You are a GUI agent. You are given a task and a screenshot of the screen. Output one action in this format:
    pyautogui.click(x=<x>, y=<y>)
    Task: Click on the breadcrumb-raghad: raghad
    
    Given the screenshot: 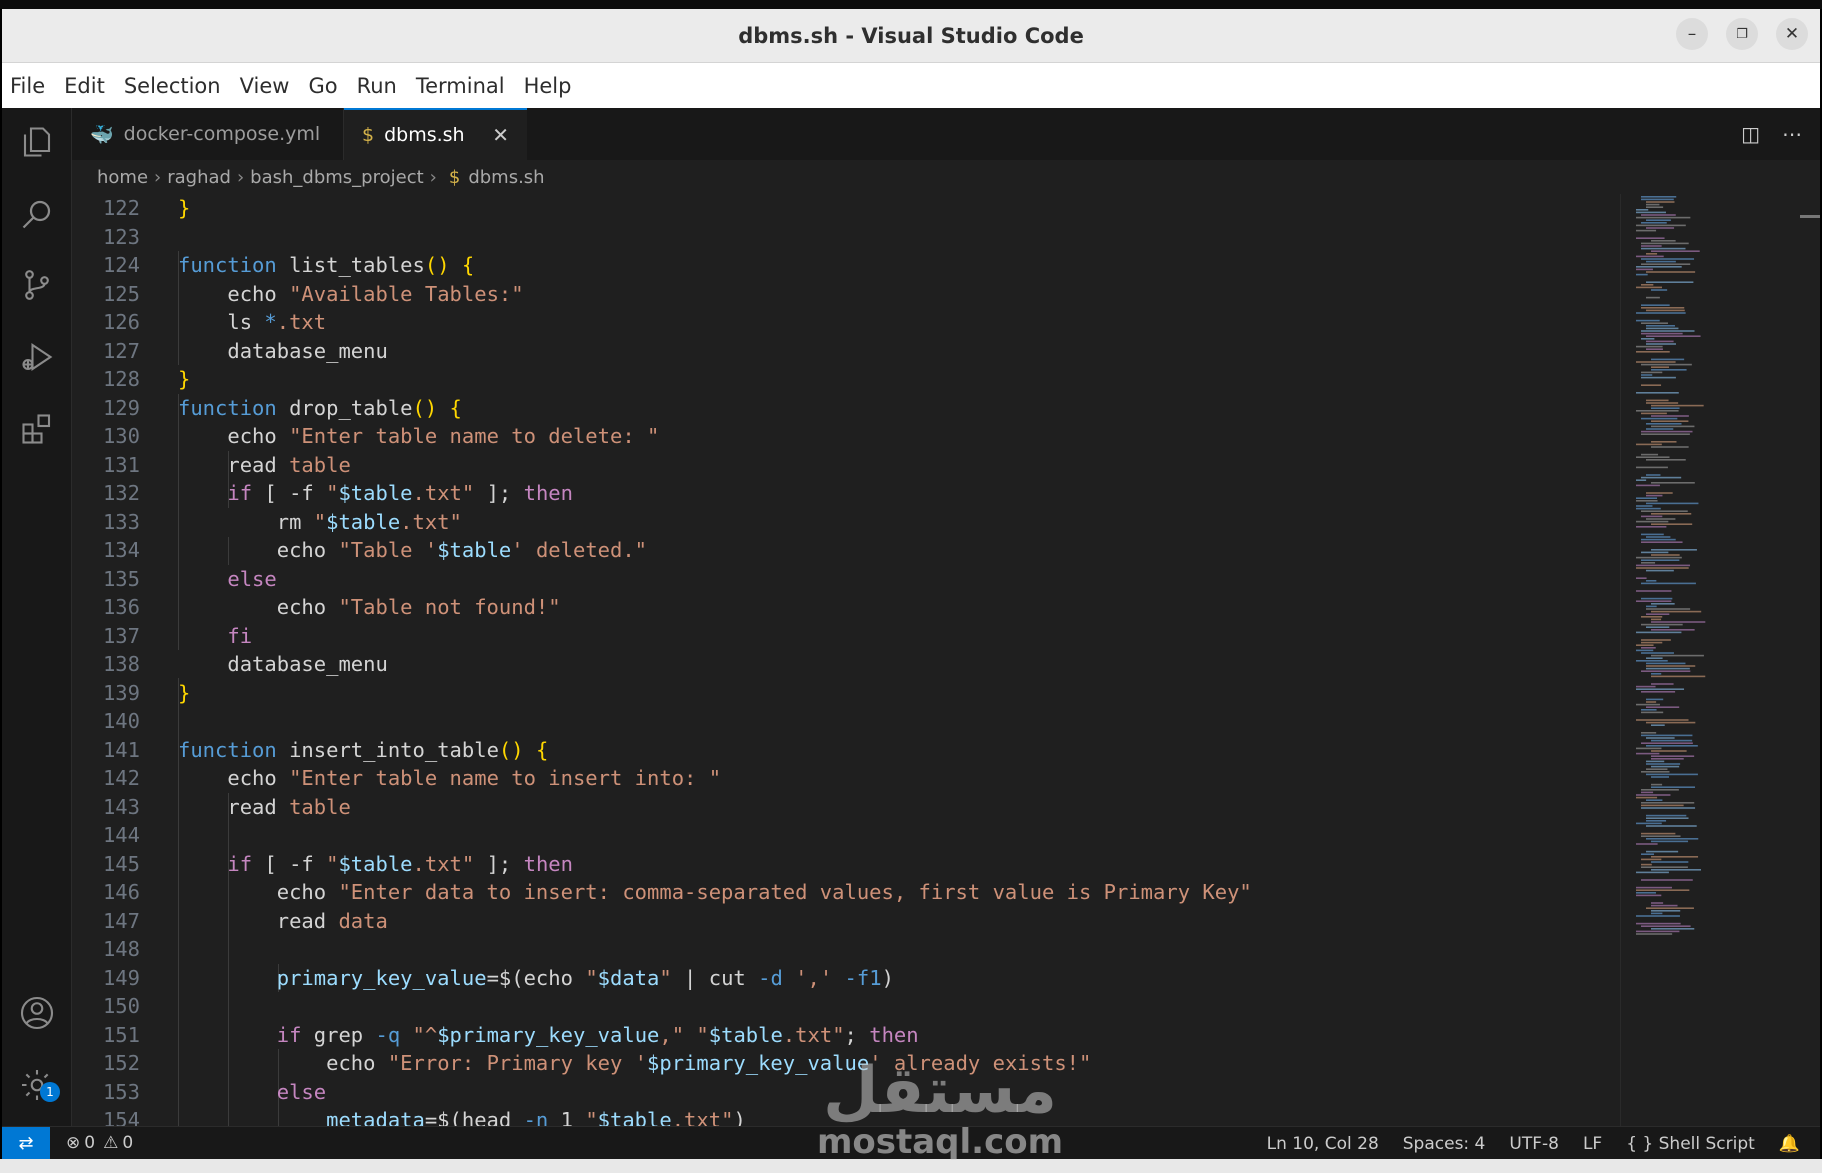 What is the action you would take?
    pyautogui.click(x=199, y=177)
    